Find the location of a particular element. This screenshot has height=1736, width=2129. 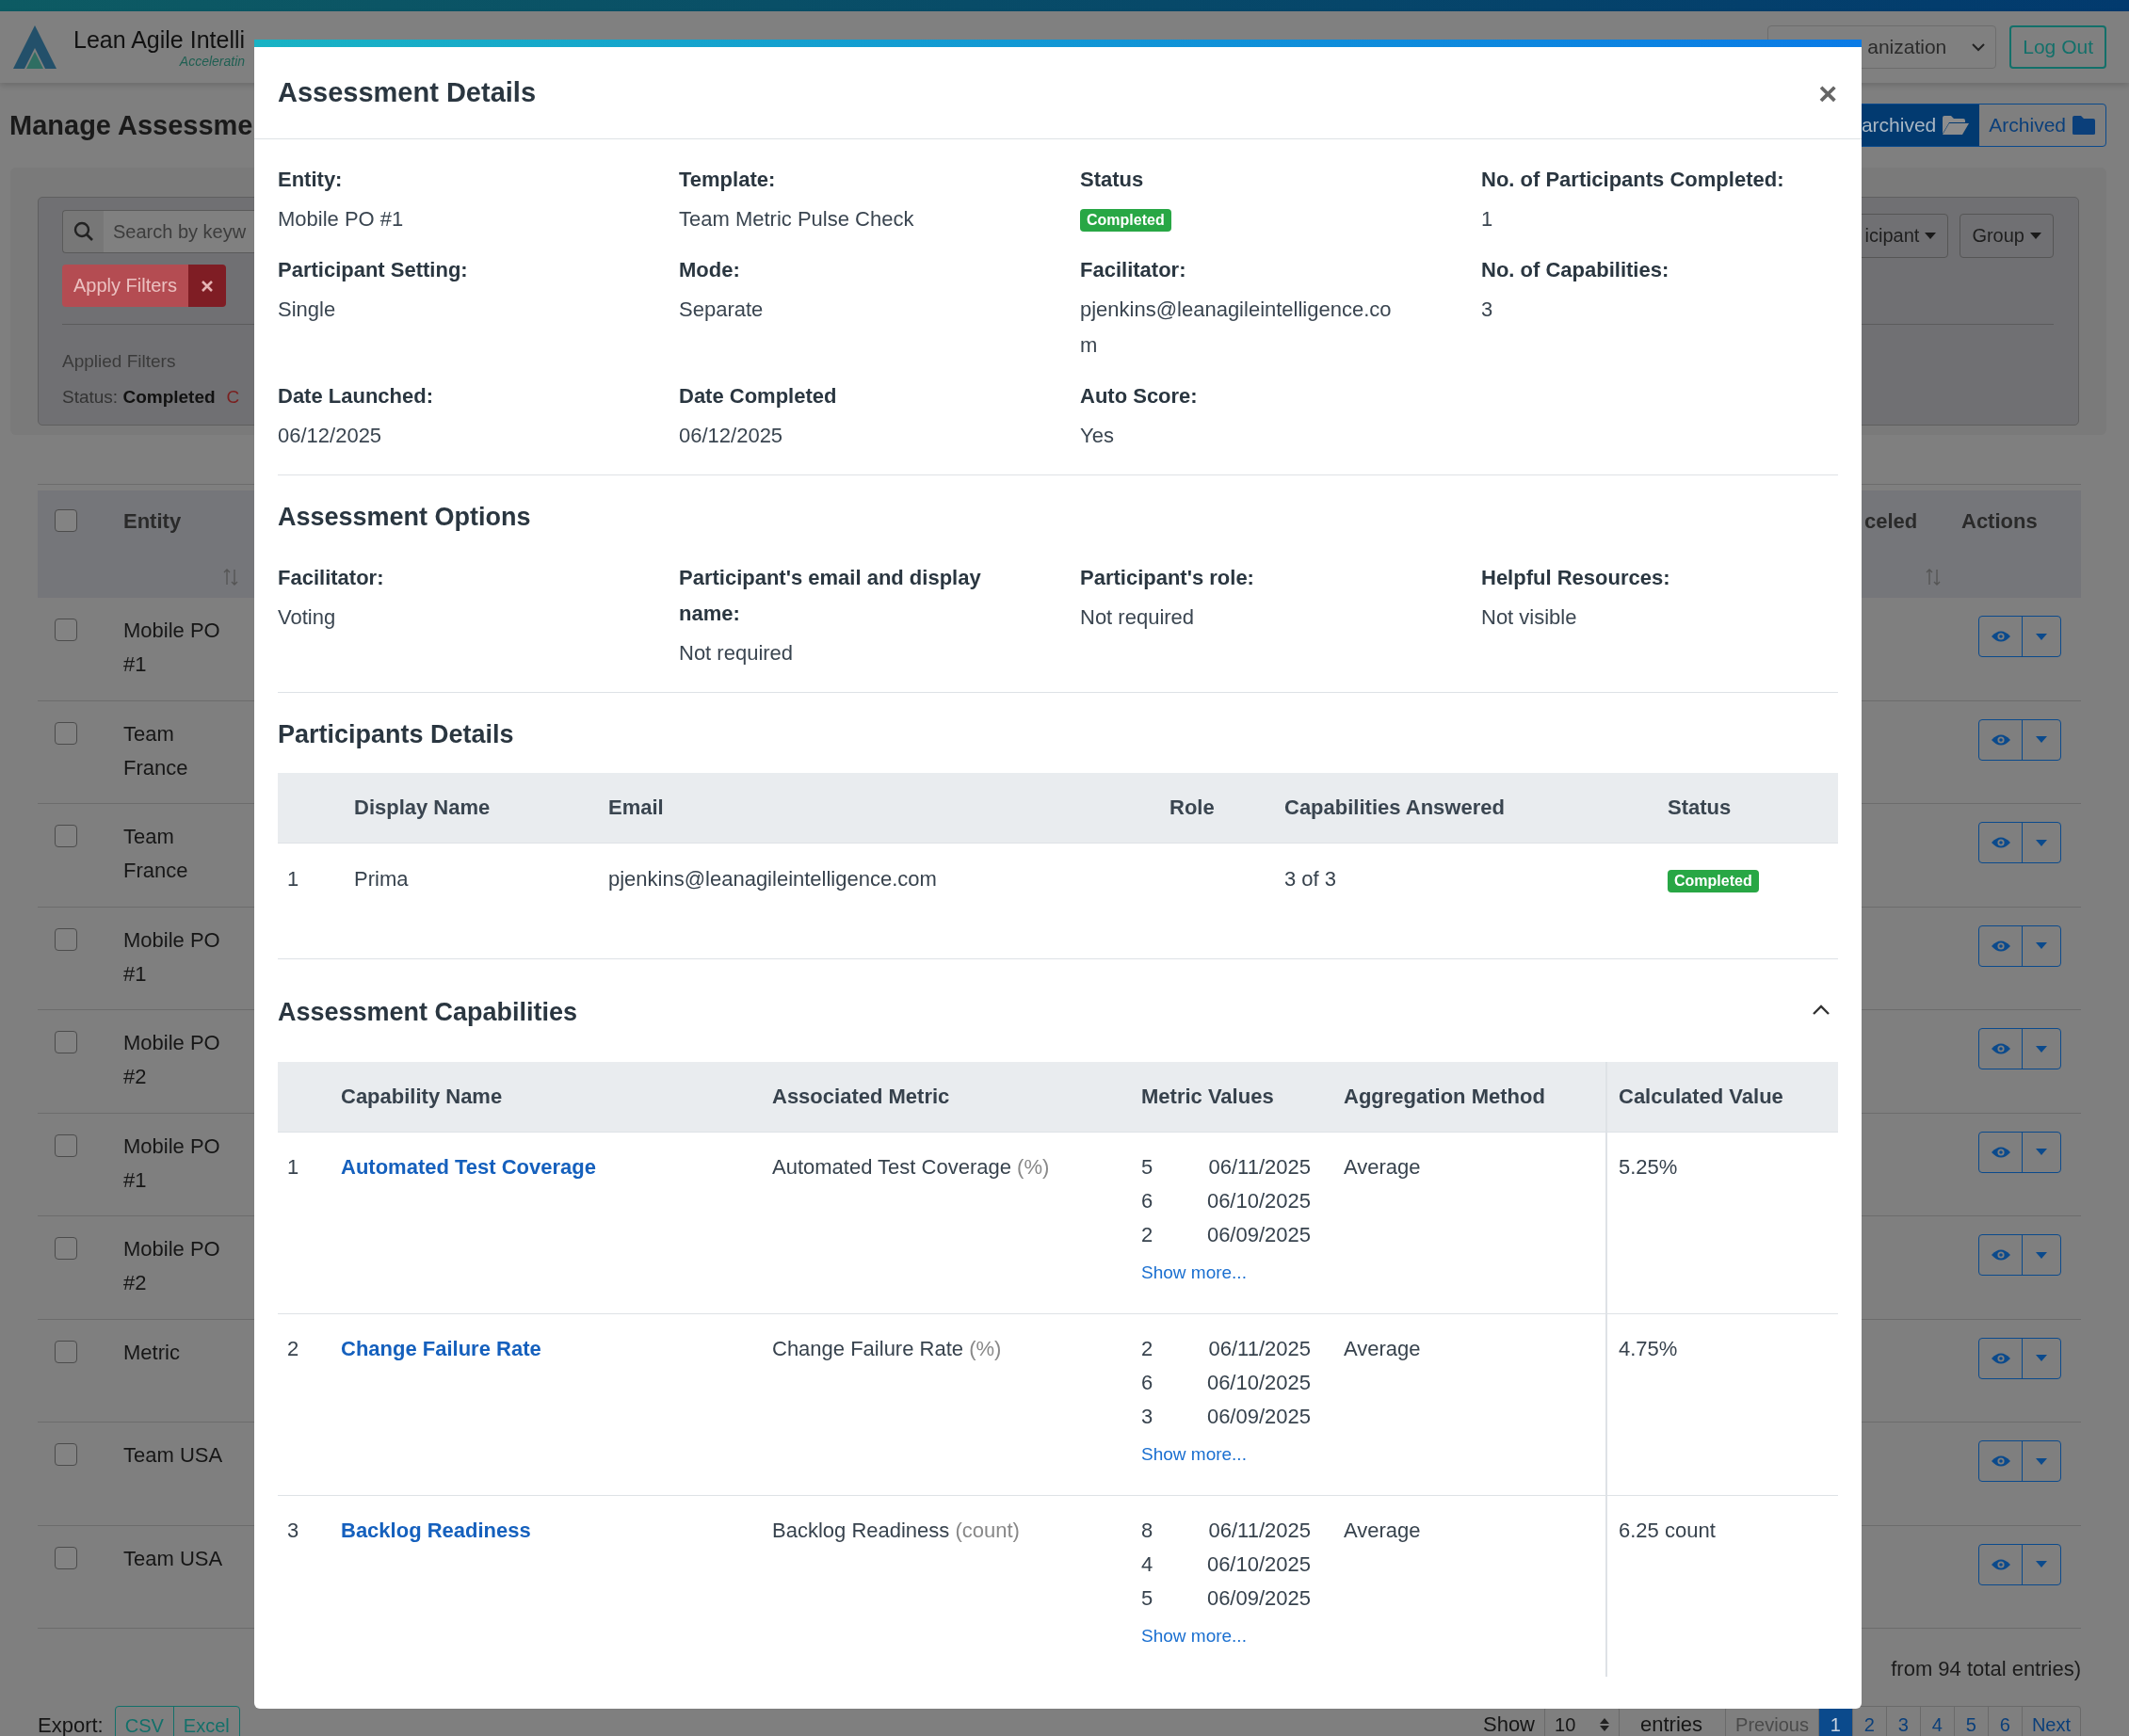

table-cell-text: Mobile PO #1 is located at coordinates (172, 648).